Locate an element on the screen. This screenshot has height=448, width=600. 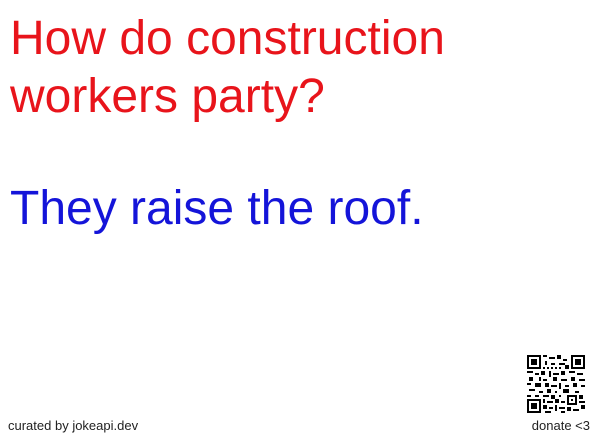
joke-punchline: They raise the roof. is located at coordinates (217, 208).